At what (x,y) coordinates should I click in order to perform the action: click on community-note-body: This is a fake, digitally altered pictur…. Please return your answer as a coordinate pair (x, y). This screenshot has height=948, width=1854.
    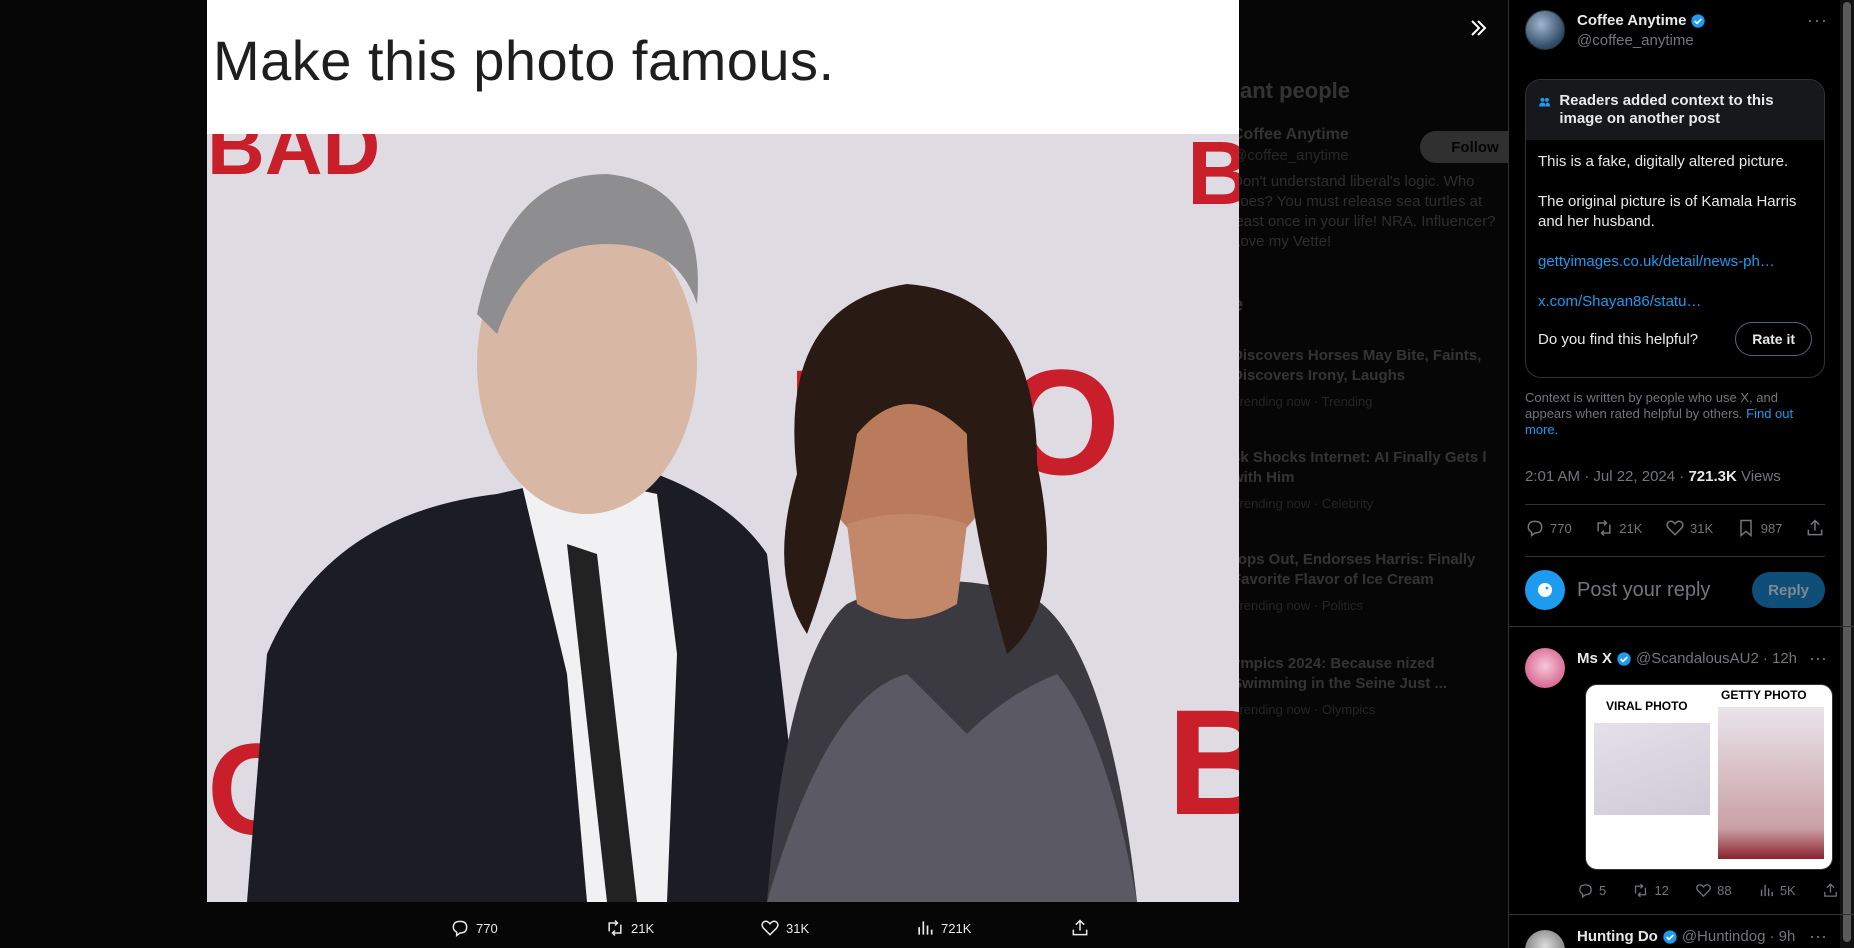
    Looking at the image, I should click on (1675, 226).